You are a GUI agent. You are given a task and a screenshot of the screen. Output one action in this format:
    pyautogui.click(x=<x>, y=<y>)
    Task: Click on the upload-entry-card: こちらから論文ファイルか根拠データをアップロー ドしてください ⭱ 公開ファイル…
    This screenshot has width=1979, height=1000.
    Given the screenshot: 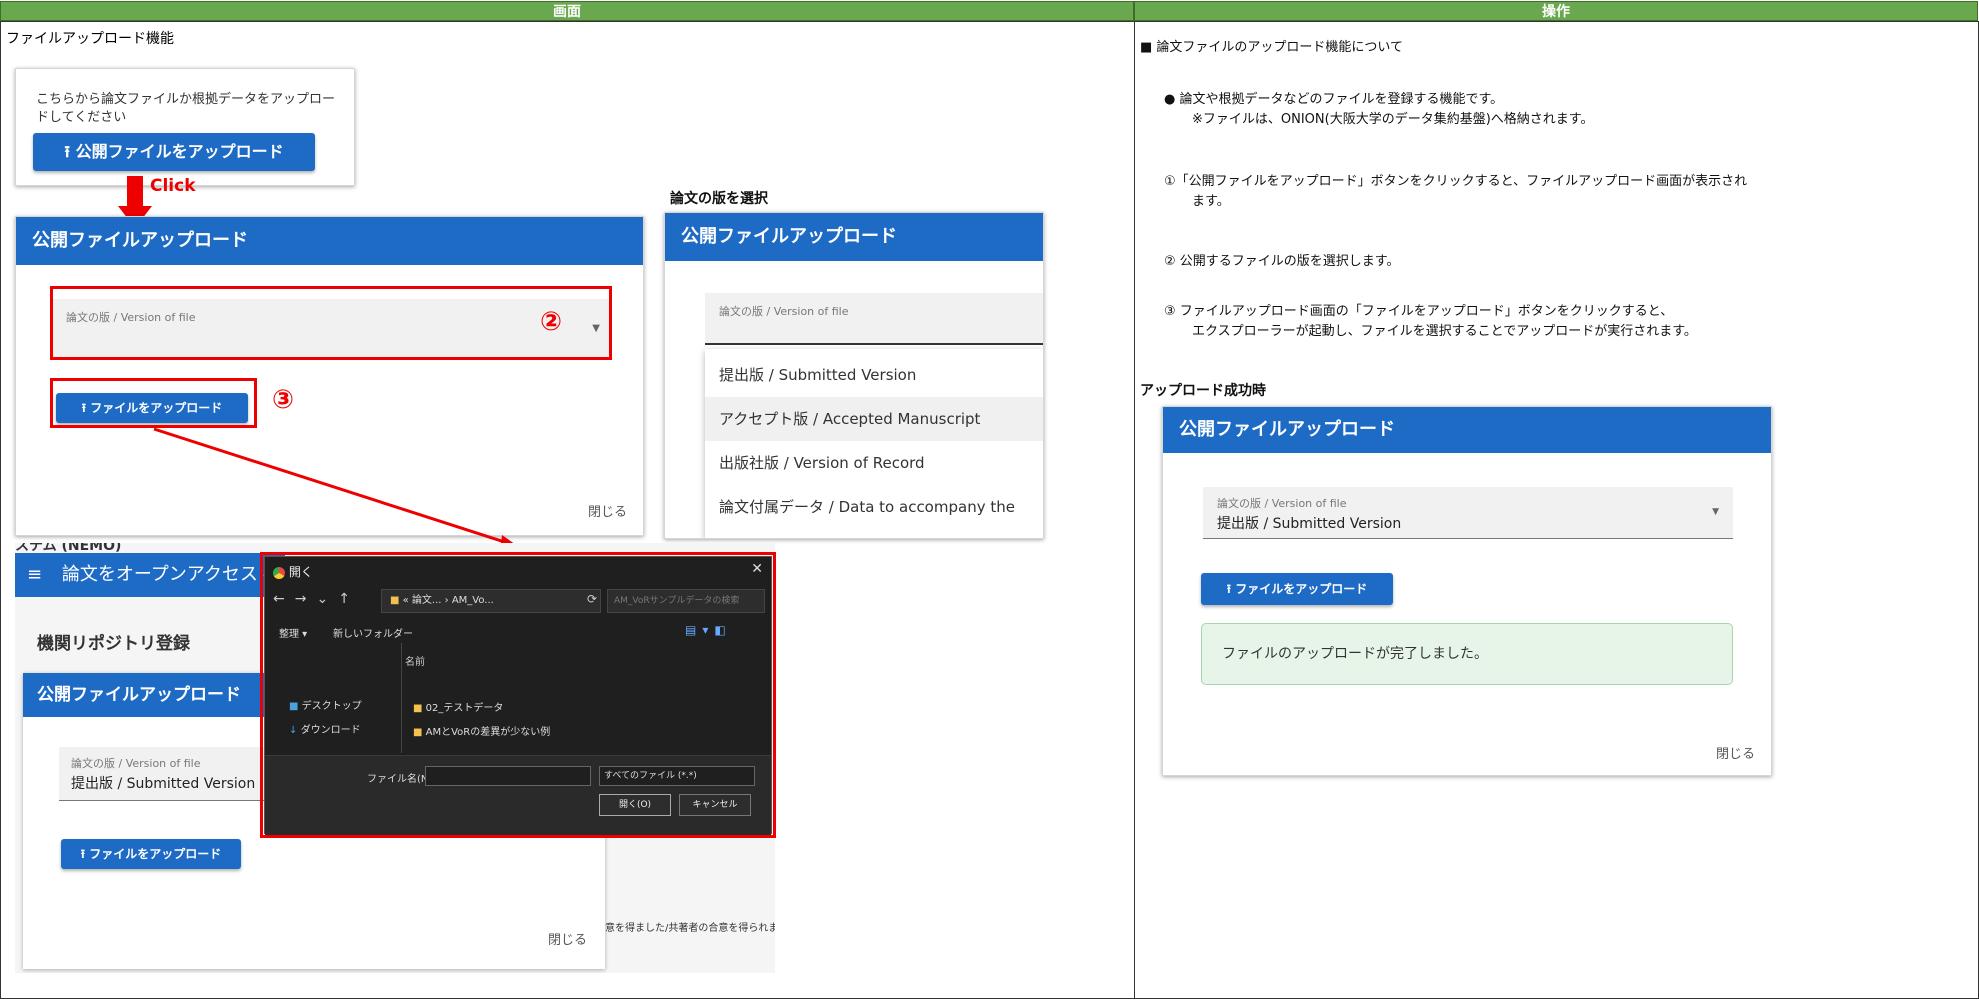 What is the action you would take?
    pyautogui.click(x=185, y=127)
    